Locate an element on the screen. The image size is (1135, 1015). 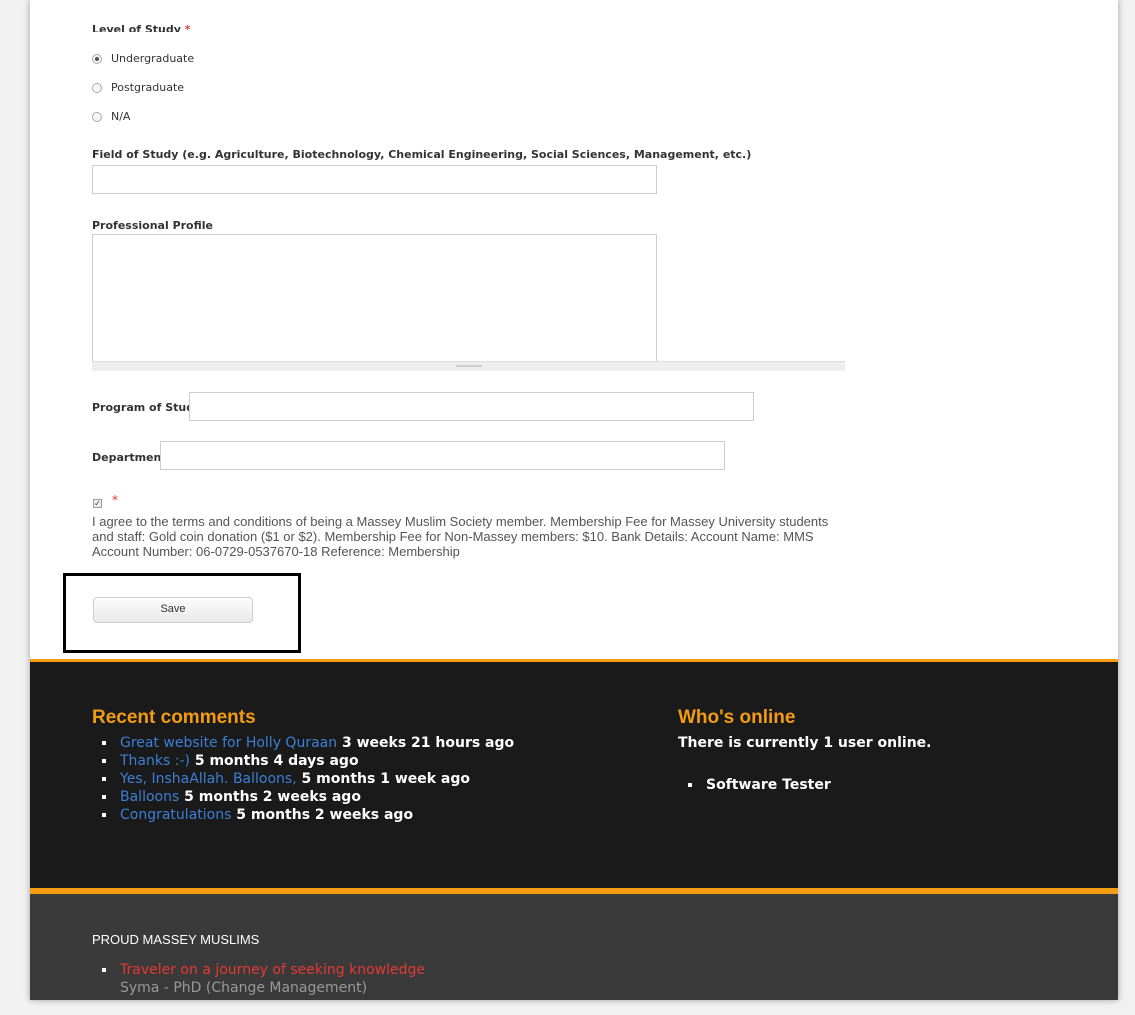
list-item: Software Tester is located at coordinates (754, 785).